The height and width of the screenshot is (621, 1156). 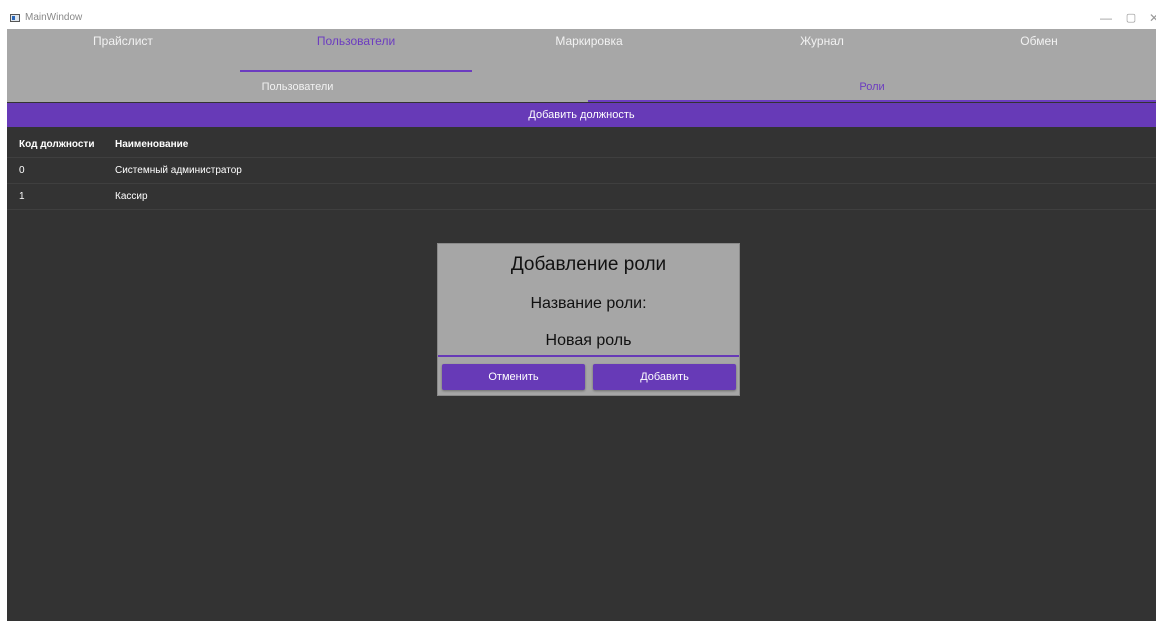 What do you see at coordinates (822, 52) in the screenshot?
I see `tab-journal: Журнал` at bounding box center [822, 52].